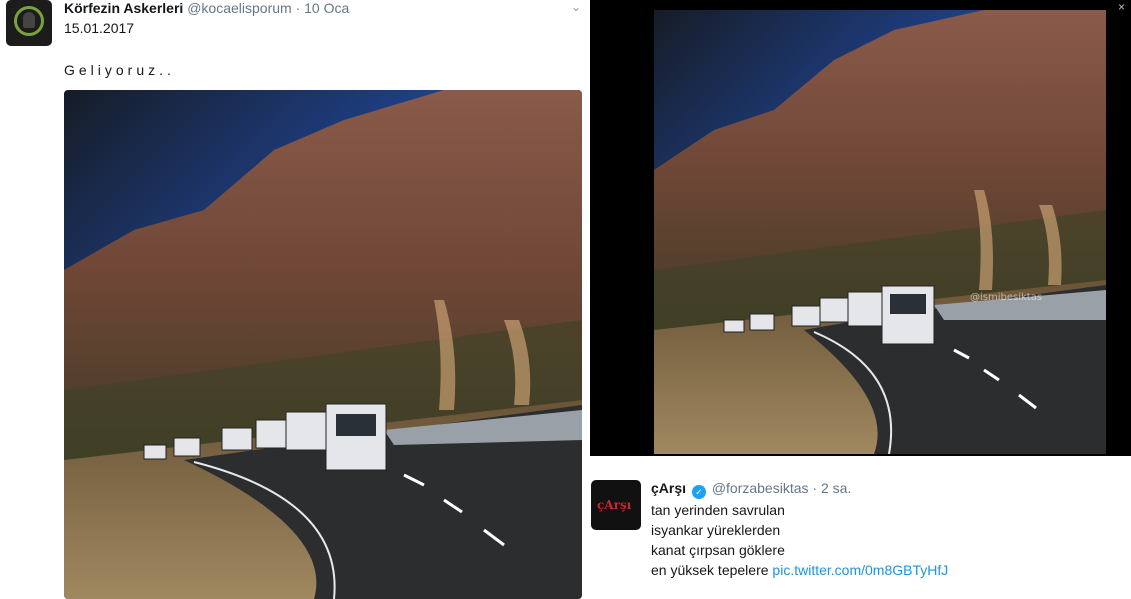 The image size is (1131, 599). Describe the element at coordinates (718, 550) in the screenshot. I see `tweet-line: kanat çırpsan göklere` at that location.